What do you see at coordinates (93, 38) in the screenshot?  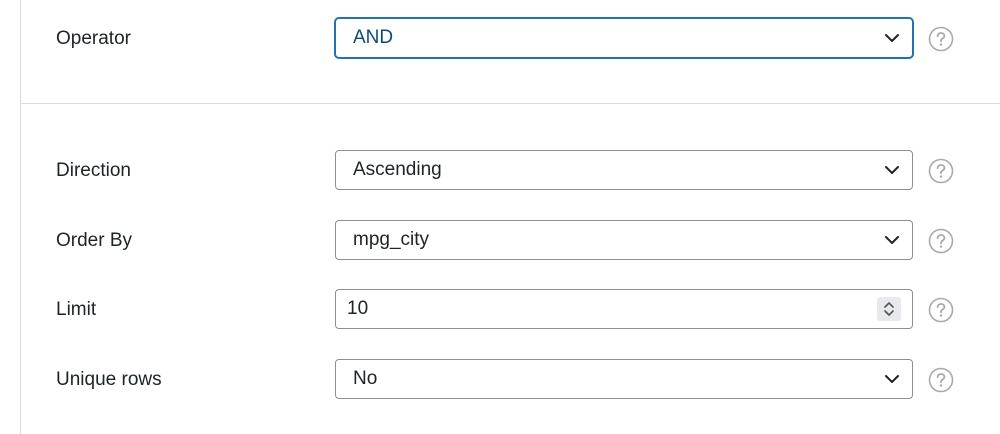 I see `operator-label: Operator` at bounding box center [93, 38].